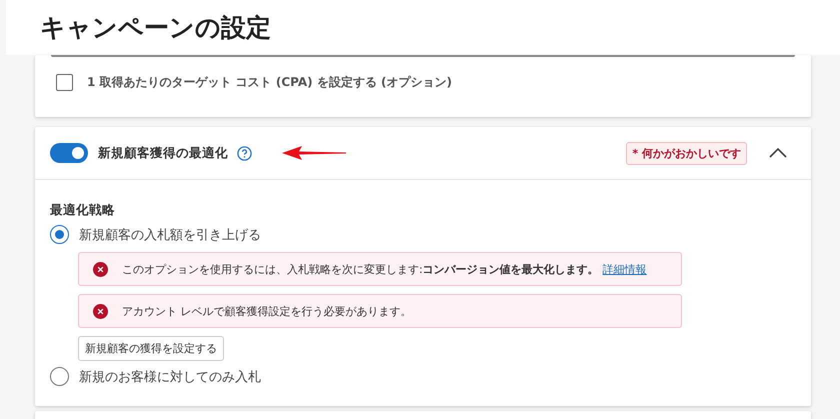 This screenshot has width=840, height=419. Describe the element at coordinates (69, 153) in the screenshot. I see `toggle-switch` at that location.